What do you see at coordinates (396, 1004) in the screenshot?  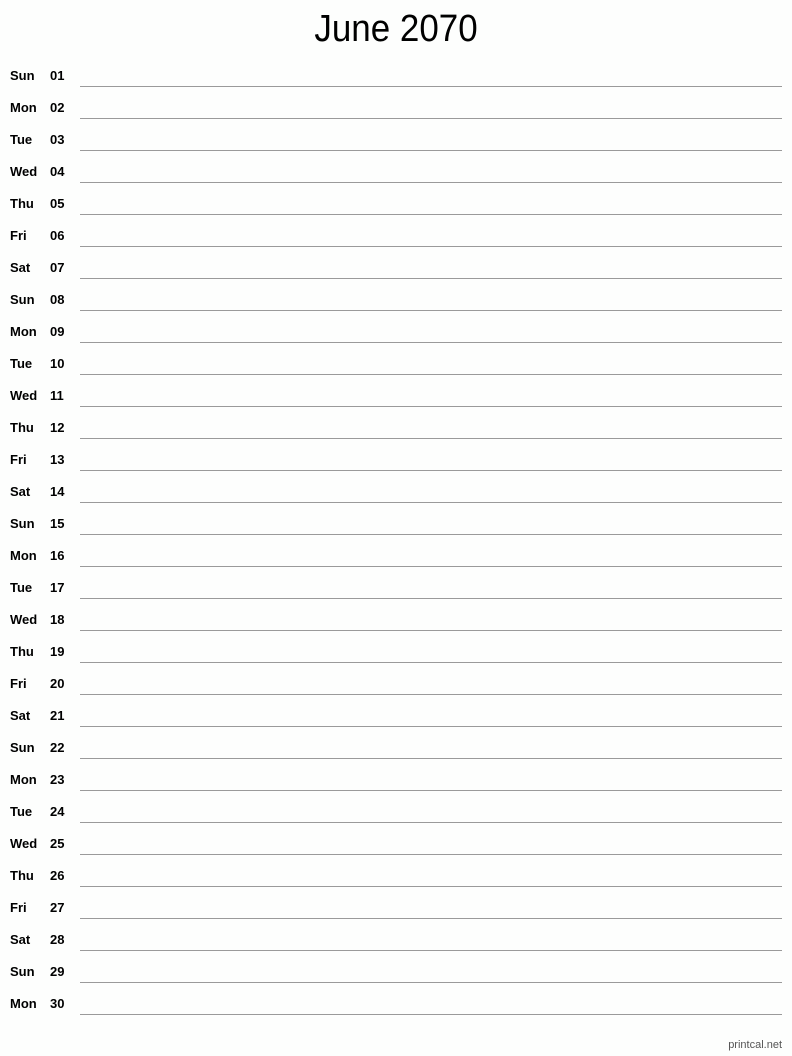 I see `day-row: Mon 30` at bounding box center [396, 1004].